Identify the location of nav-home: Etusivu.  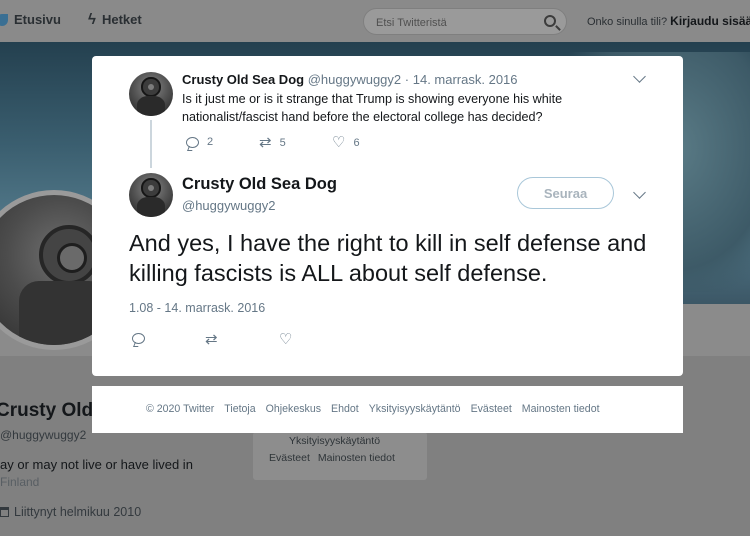
(30, 19).